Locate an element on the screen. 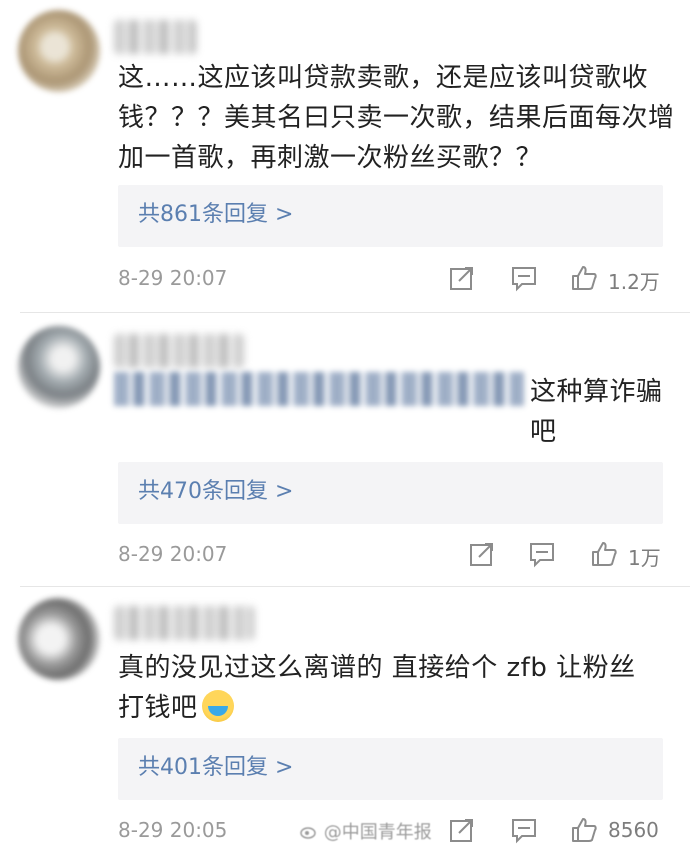 This screenshot has height=860, width=690. comment-text-body: 真的没见过这么离谱的 直接给个 zfb 让粉丝打钱吧 is located at coordinates (377, 688).